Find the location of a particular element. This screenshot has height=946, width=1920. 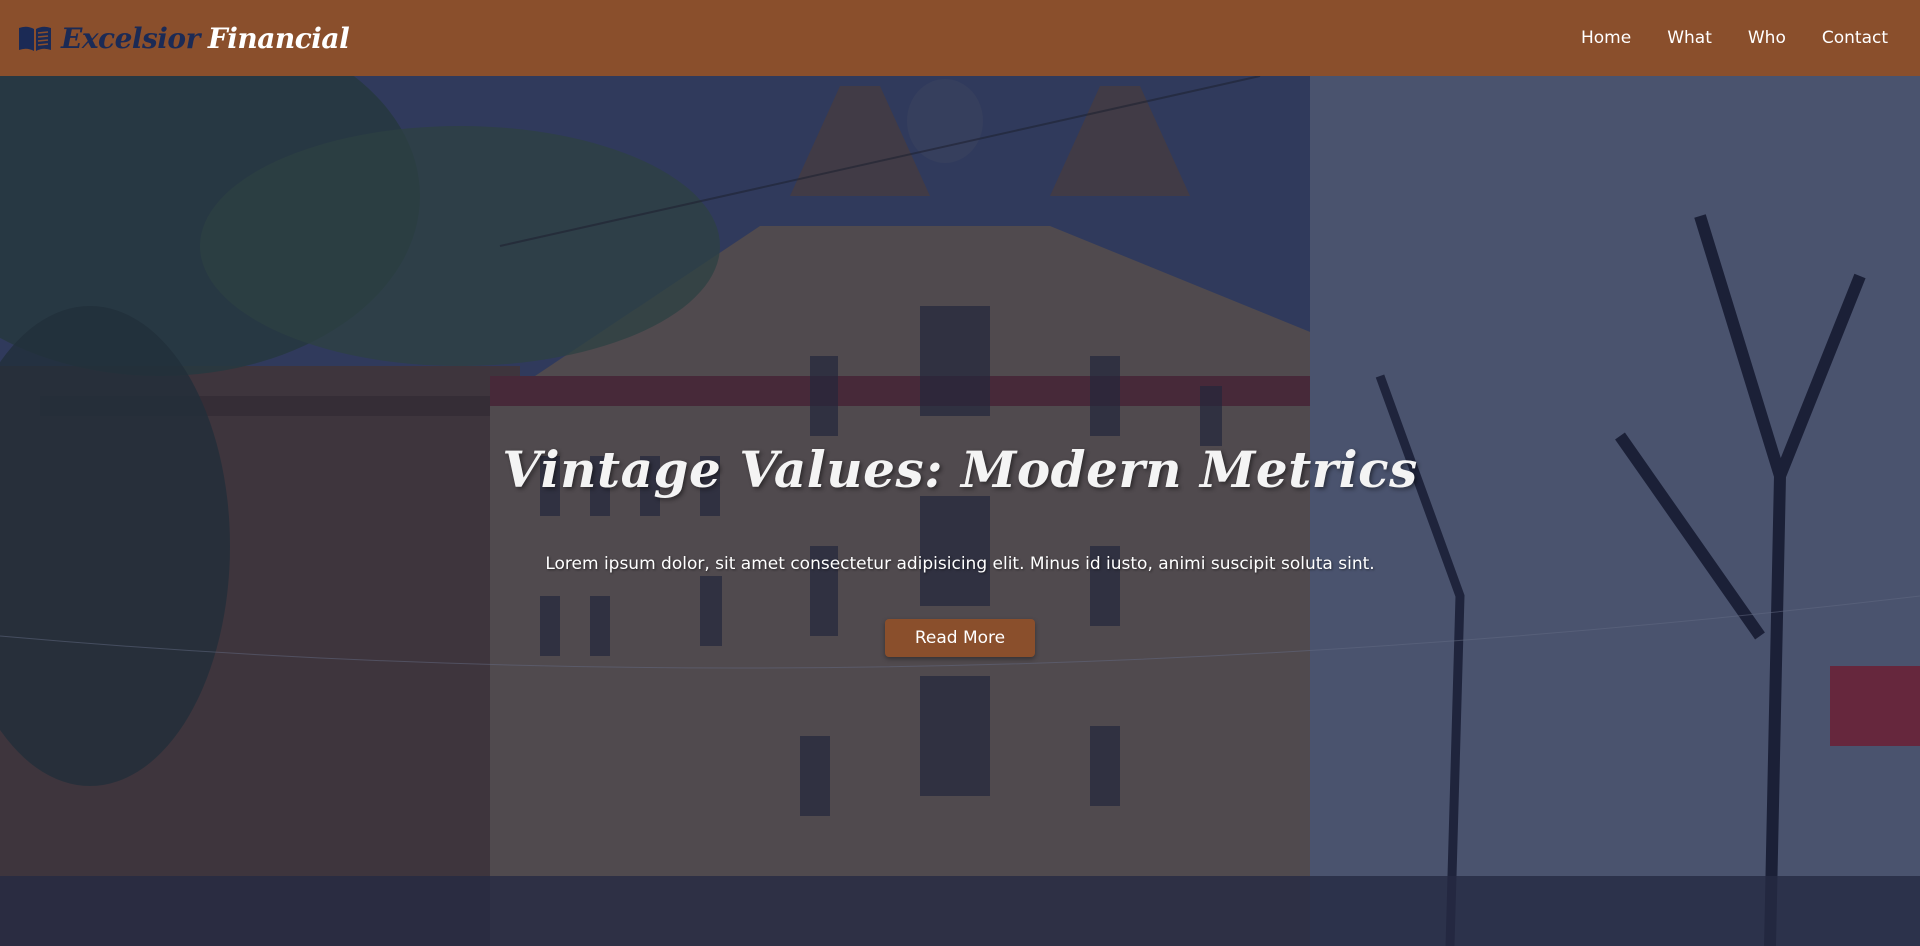

open-book-icon is located at coordinates (35, 38).